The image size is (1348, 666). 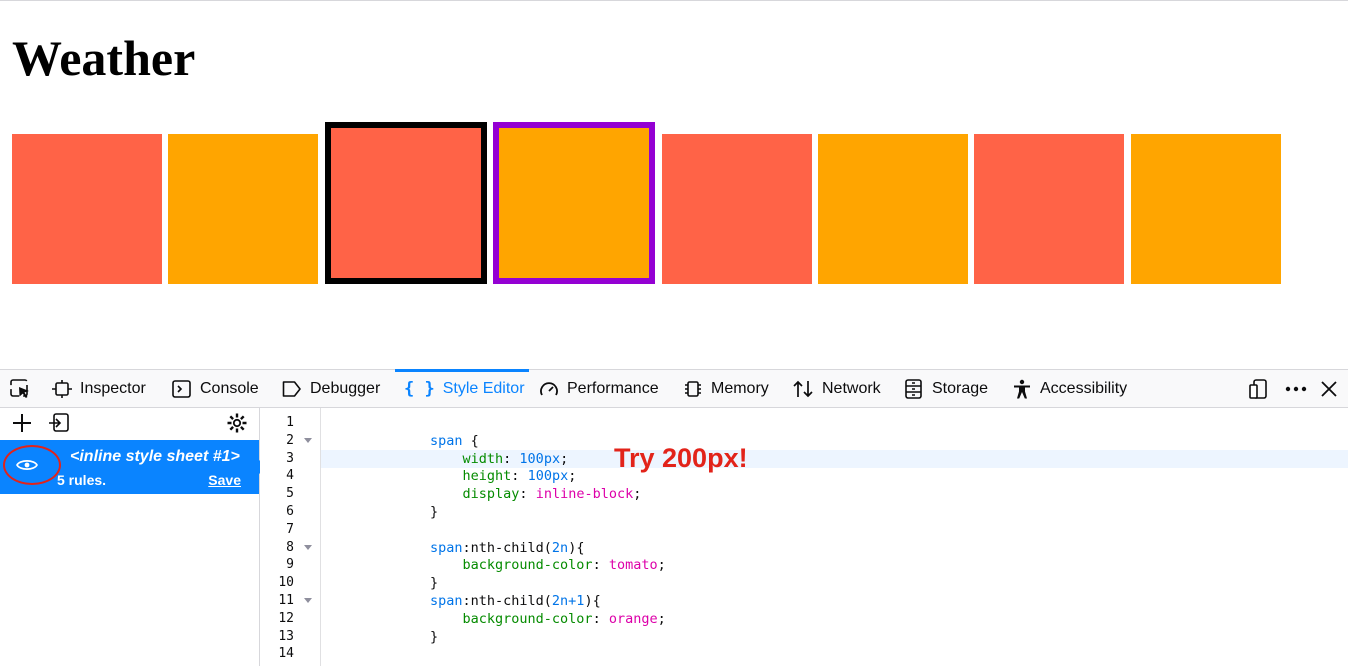 What do you see at coordinates (59, 425) in the screenshot?
I see `import-stylesheet-icon` at bounding box center [59, 425].